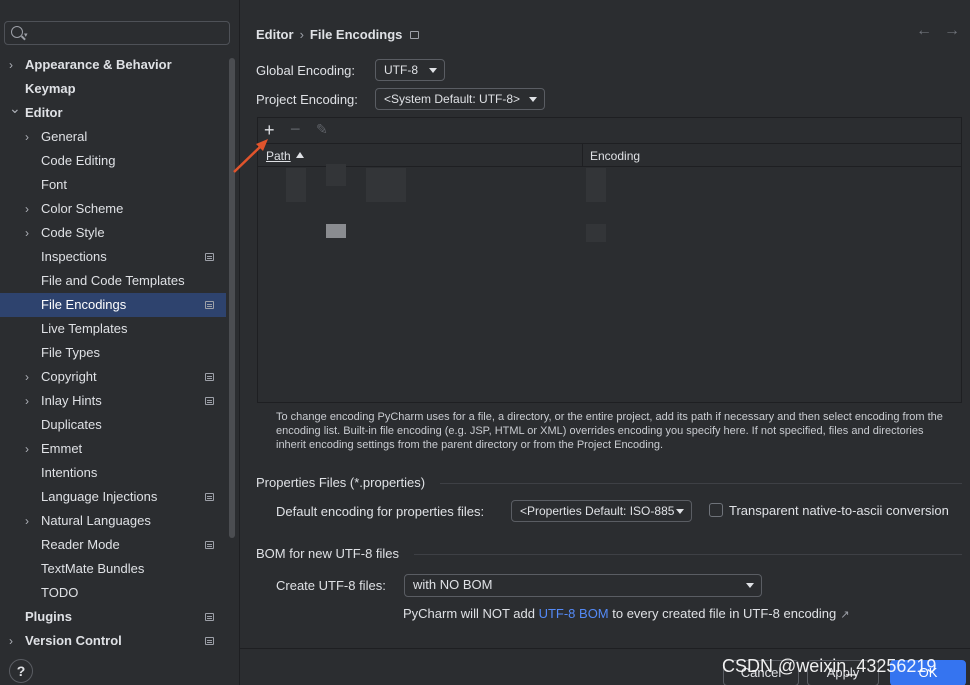 The image size is (970, 685). What do you see at coordinates (73, 232) in the screenshot?
I see `sidebar-item-label: Code Style` at bounding box center [73, 232].